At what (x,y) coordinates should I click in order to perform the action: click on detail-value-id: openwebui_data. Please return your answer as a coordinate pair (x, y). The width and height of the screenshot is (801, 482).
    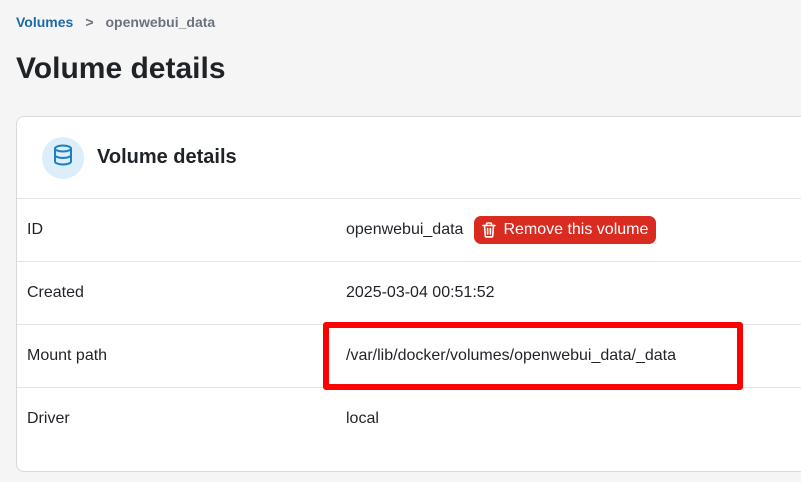
    Looking at the image, I should click on (405, 229).